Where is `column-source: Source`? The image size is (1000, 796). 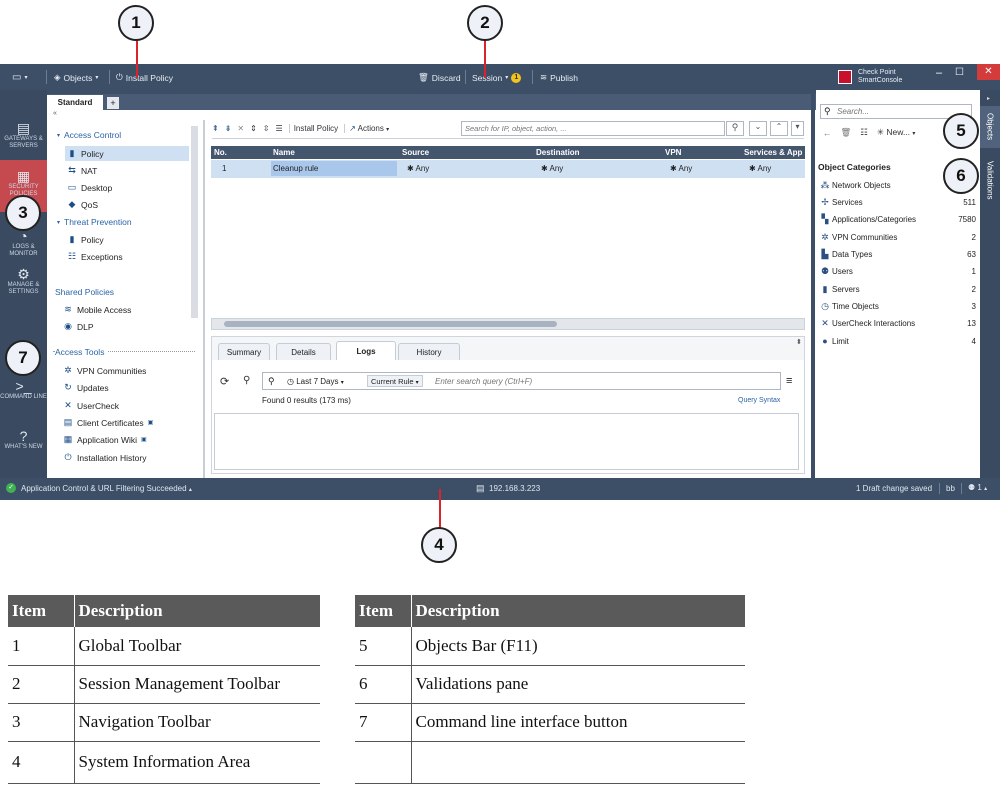 column-source: Source is located at coordinates (415, 152).